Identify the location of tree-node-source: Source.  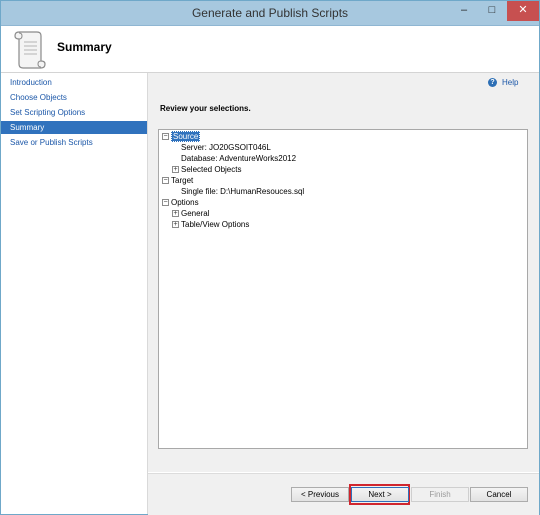
(186, 136).